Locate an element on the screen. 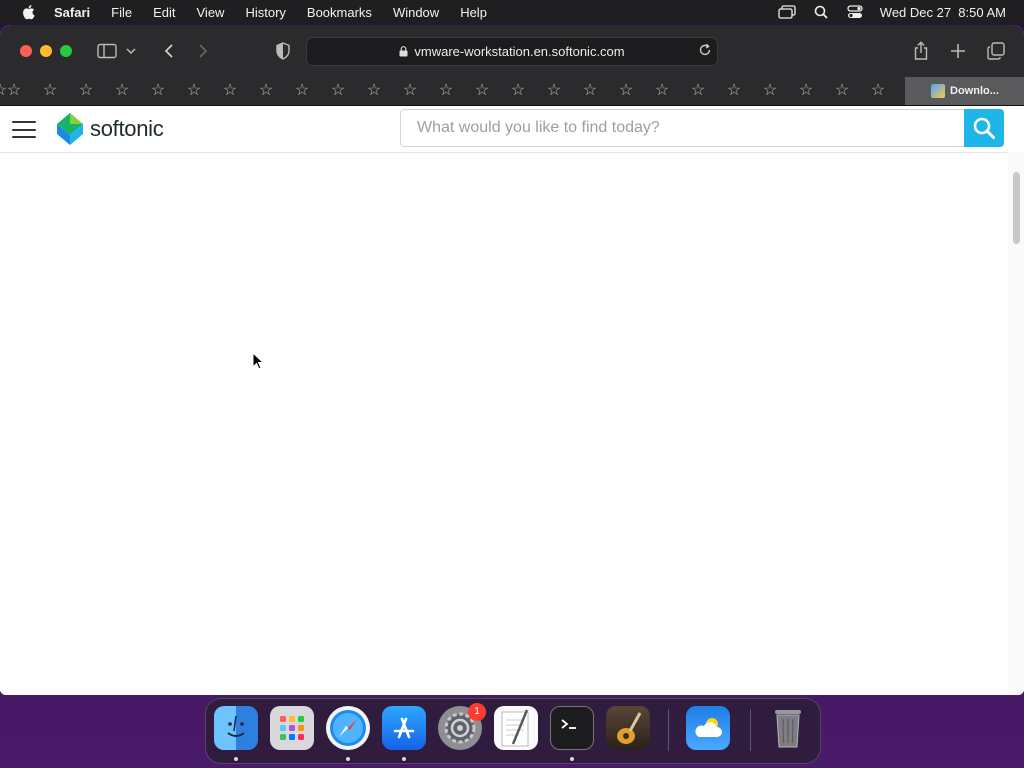 Image resolution: width=1024 pixels, height=768 pixels. softonic-header: softonic is located at coordinates (504, 129).